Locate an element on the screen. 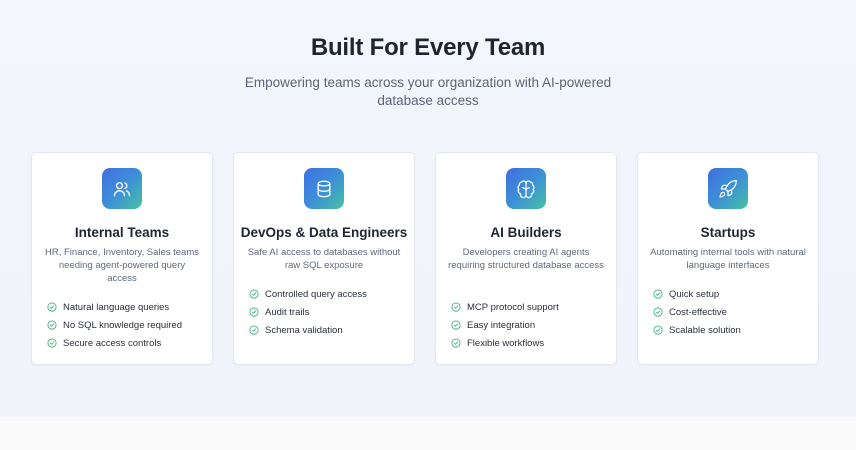  feature-item: Quick setup is located at coordinates (697, 294).